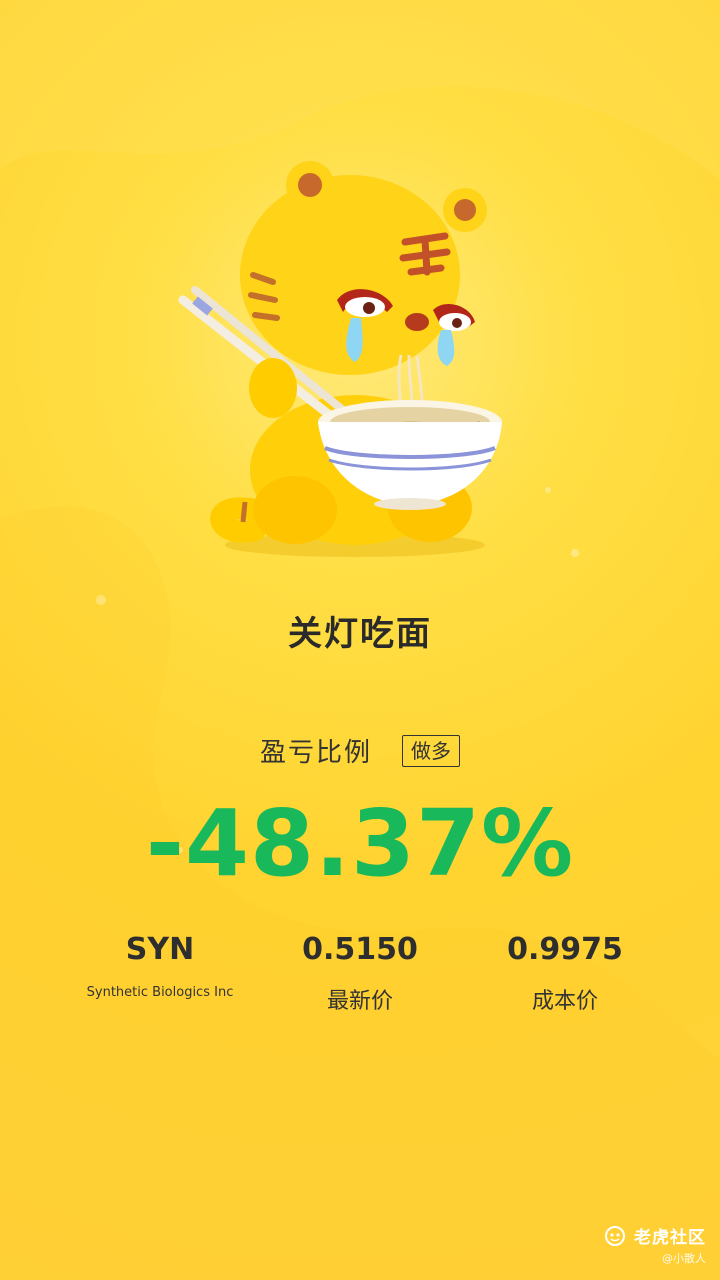 The width and height of the screenshot is (720, 1280). I want to click on tiger-eating-noodles-illustration, so click(340, 359).